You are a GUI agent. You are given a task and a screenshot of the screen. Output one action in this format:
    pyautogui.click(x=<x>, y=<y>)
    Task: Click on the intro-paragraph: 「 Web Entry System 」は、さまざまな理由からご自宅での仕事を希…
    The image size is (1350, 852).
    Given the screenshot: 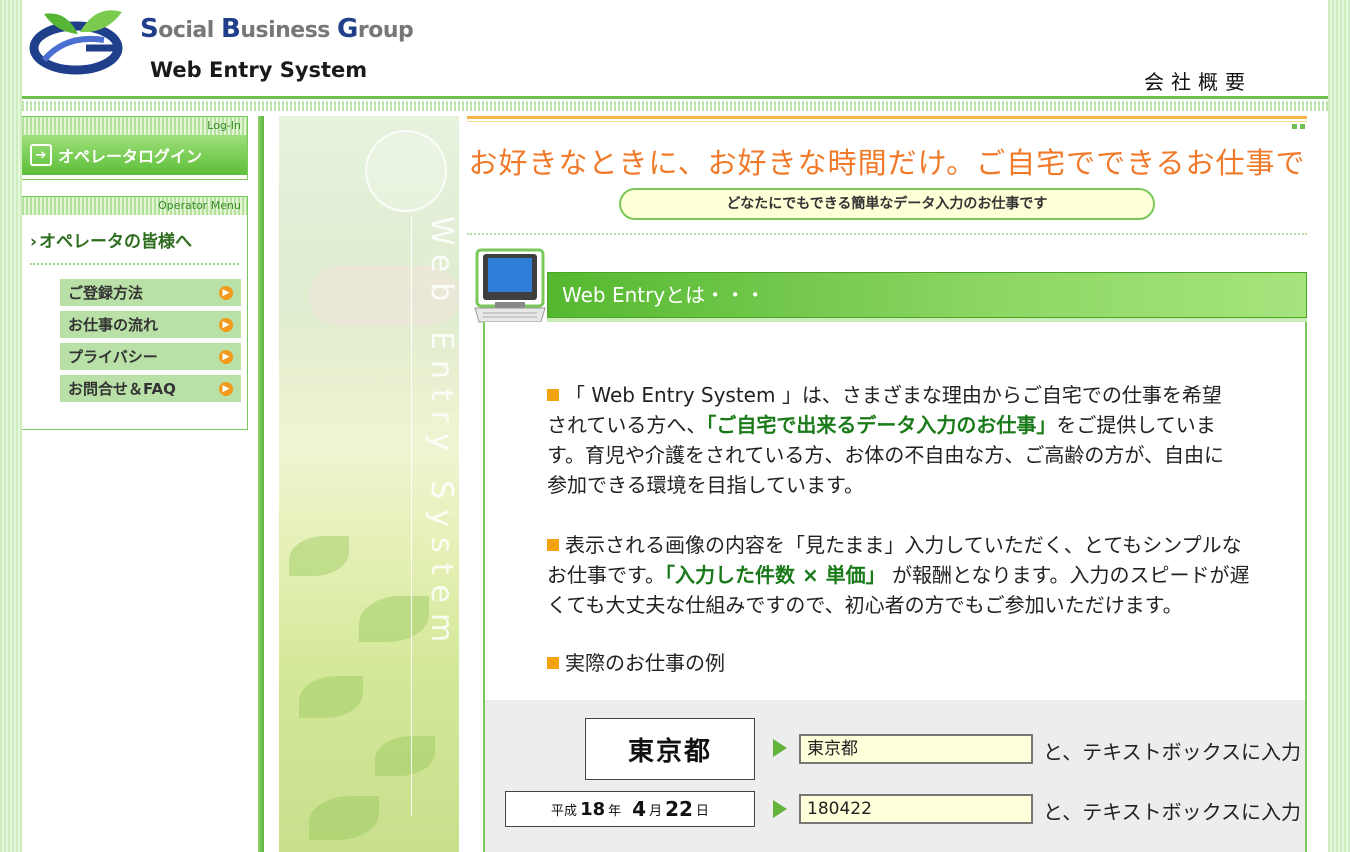 What is the action you would take?
    pyautogui.click(x=885, y=440)
    